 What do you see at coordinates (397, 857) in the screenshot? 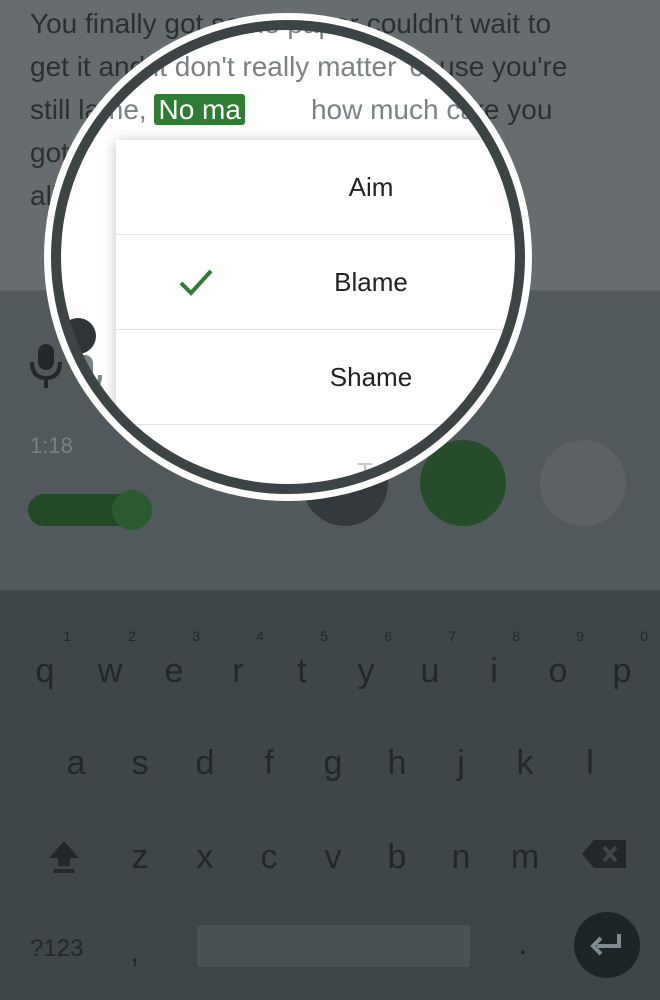
I see `key-b: b` at bounding box center [397, 857].